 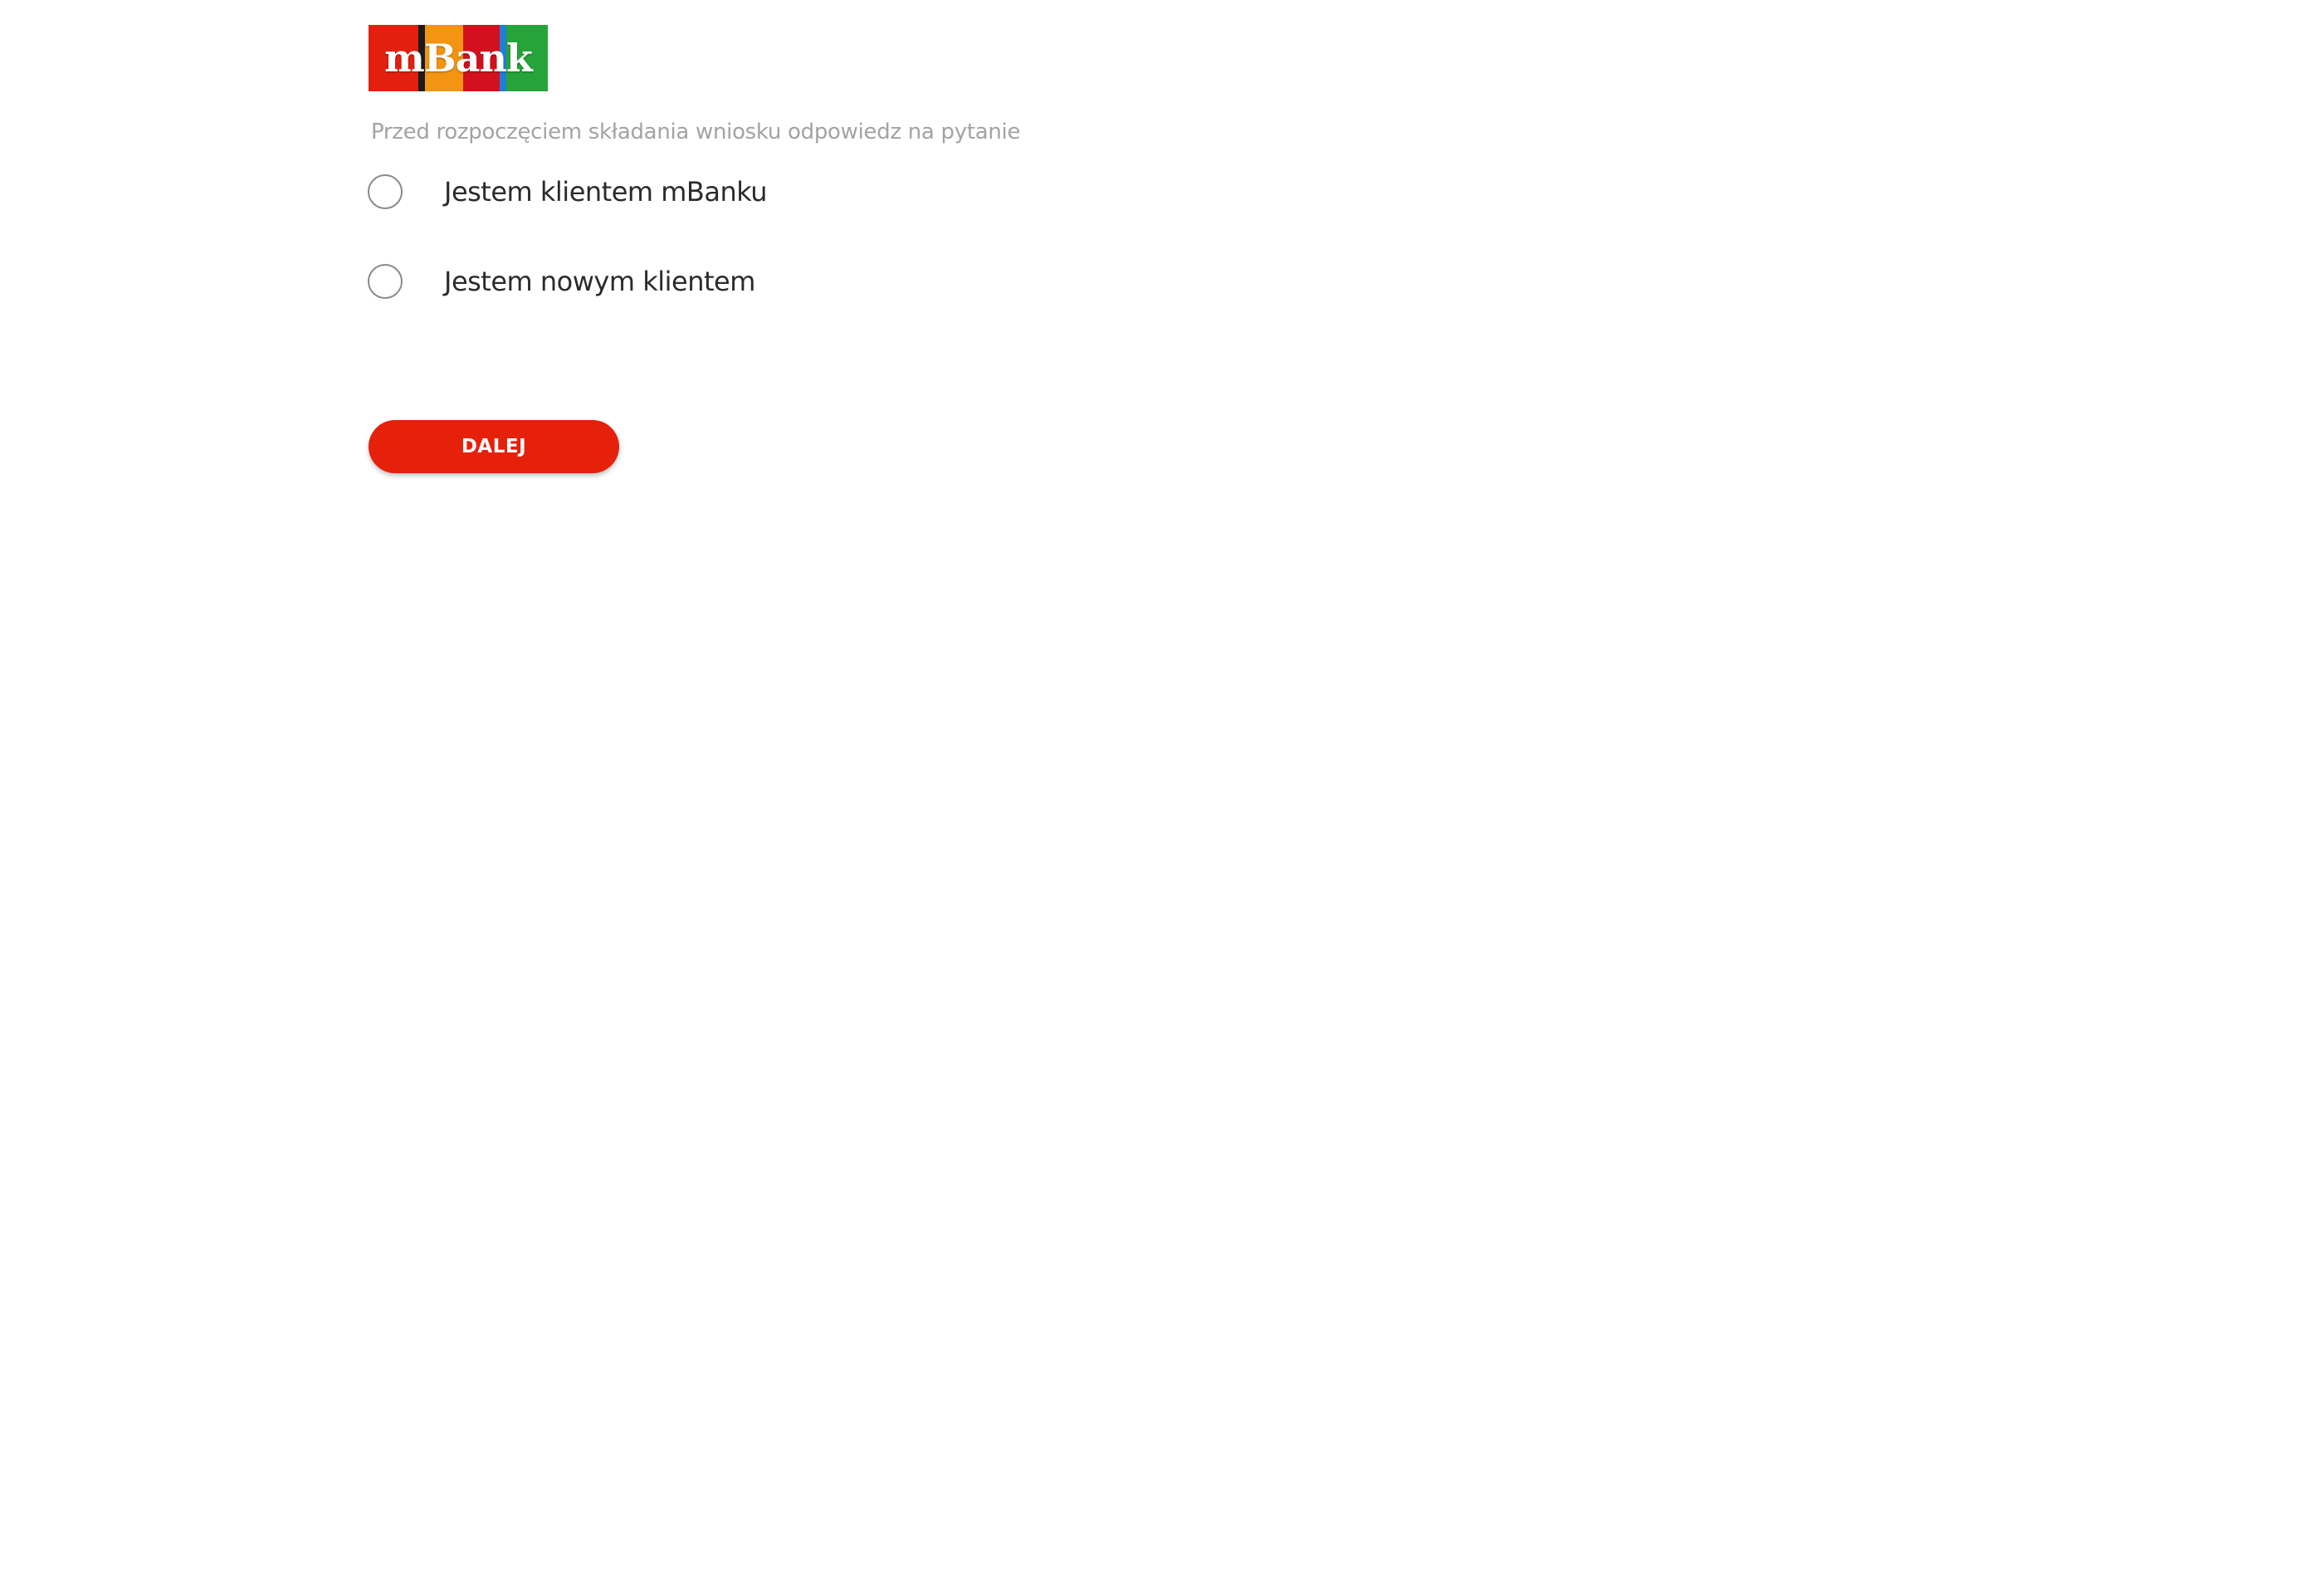 I want to click on radio-new-client, so click(x=385, y=281).